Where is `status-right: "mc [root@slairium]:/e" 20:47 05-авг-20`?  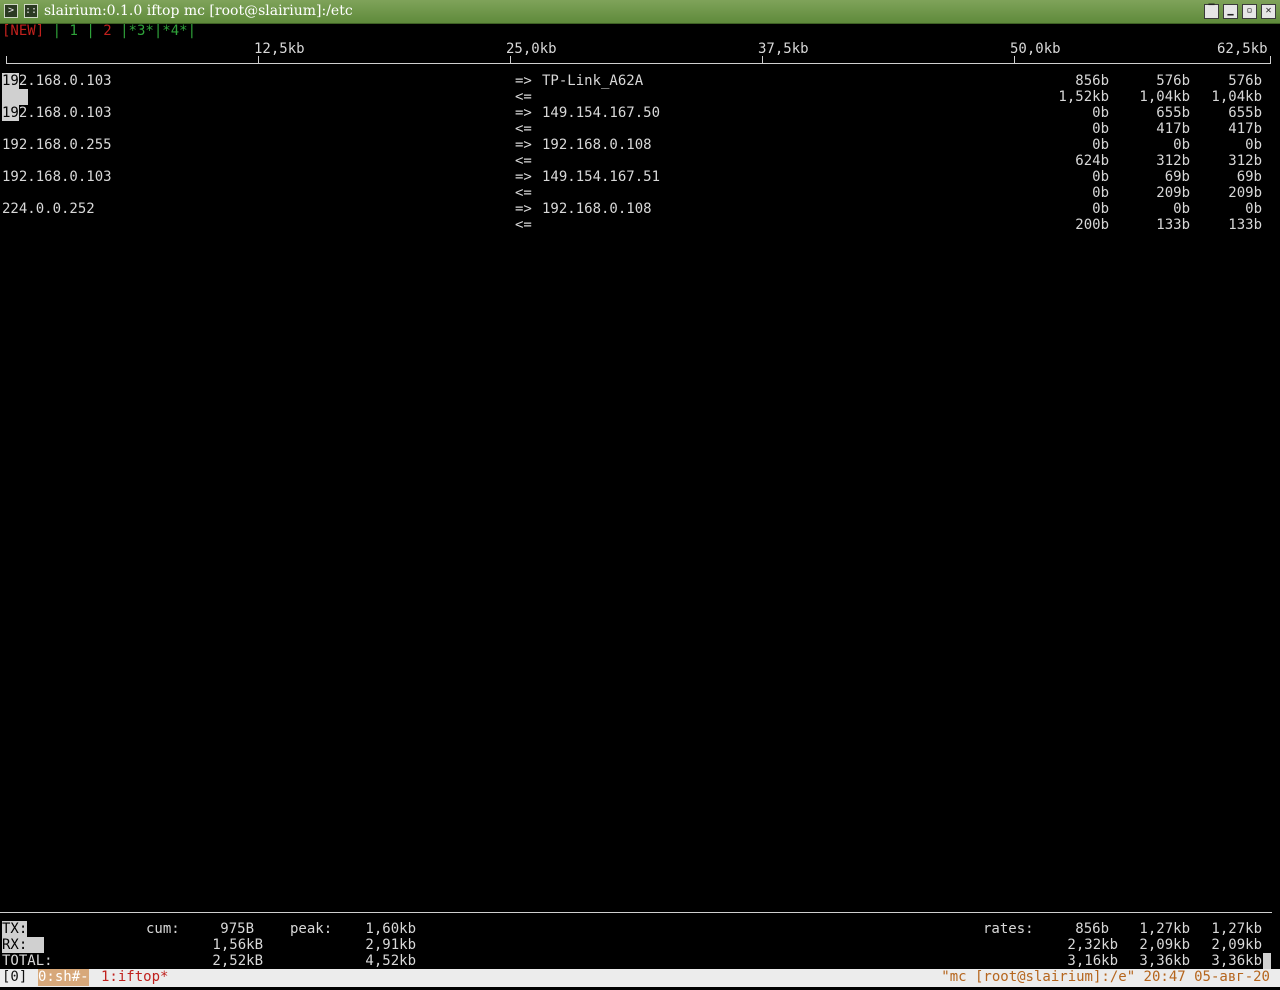 status-right: "mc [root@slairium]:/e" 20:47 05-авг-20 is located at coordinates (1105, 977).